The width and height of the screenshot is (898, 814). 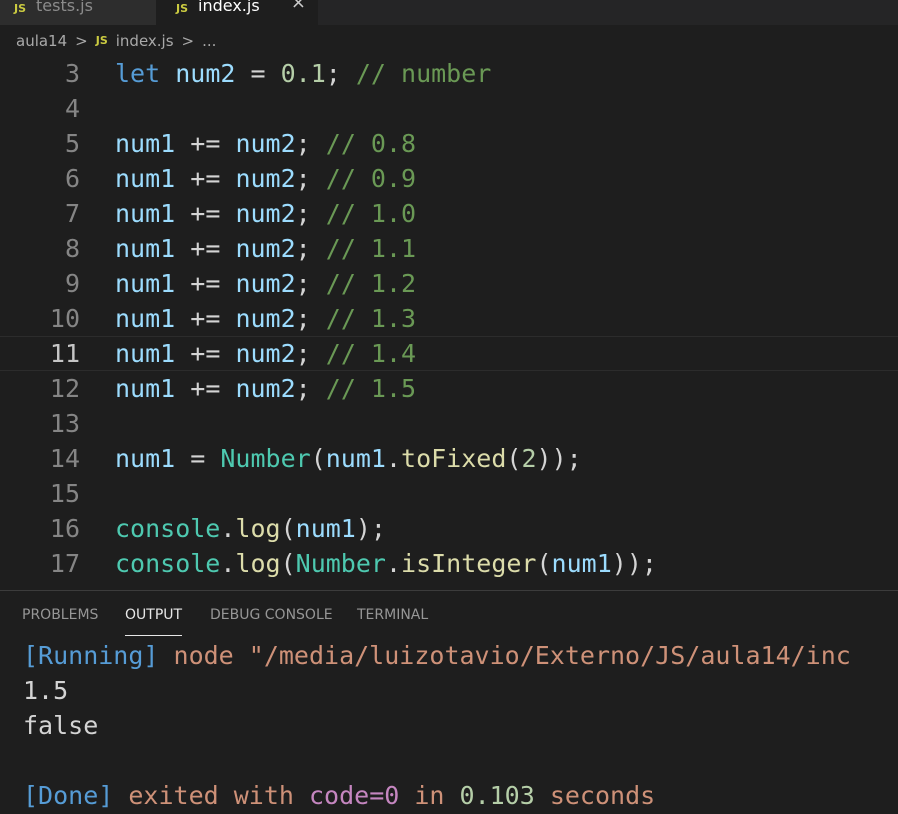 I want to click on line-code: console.log(Number.isInteger(num1));, so click(x=386, y=563).